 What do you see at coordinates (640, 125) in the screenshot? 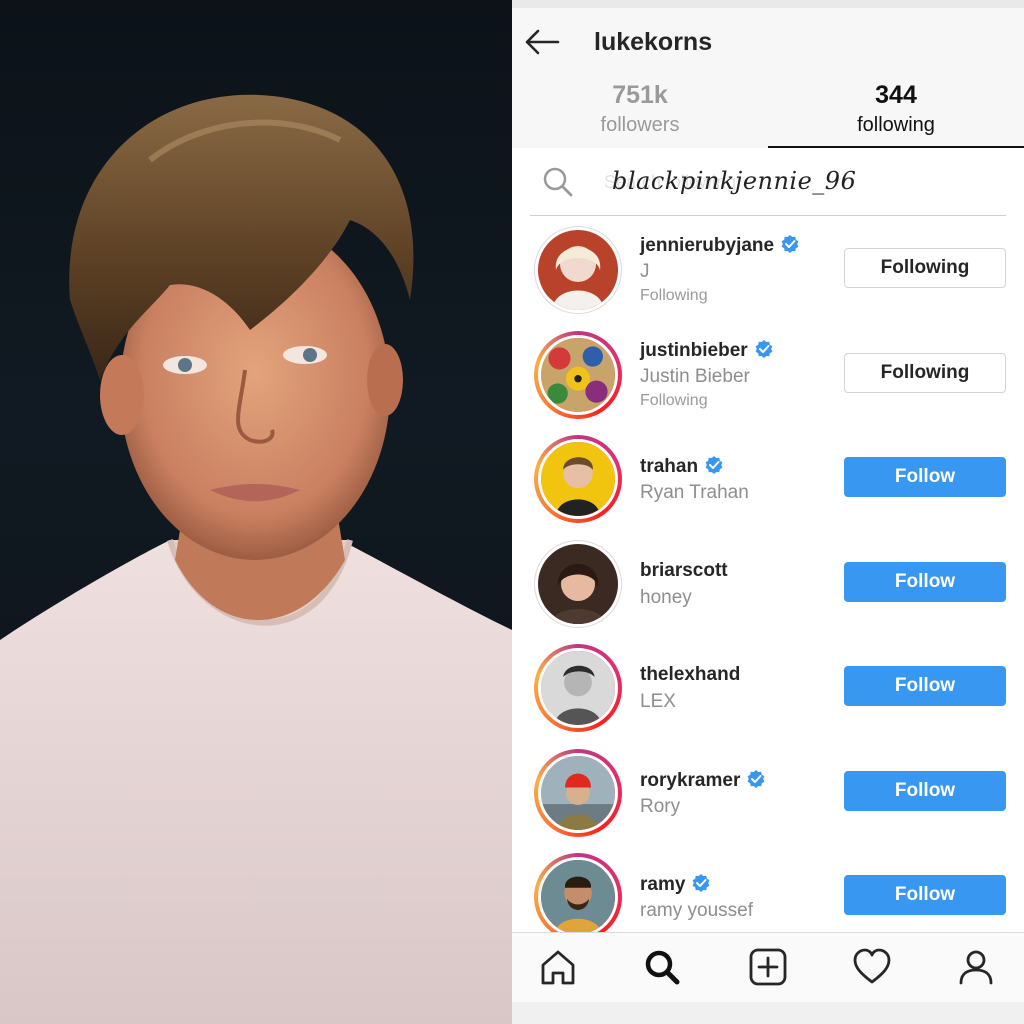
I see `followers-label: followers` at bounding box center [640, 125].